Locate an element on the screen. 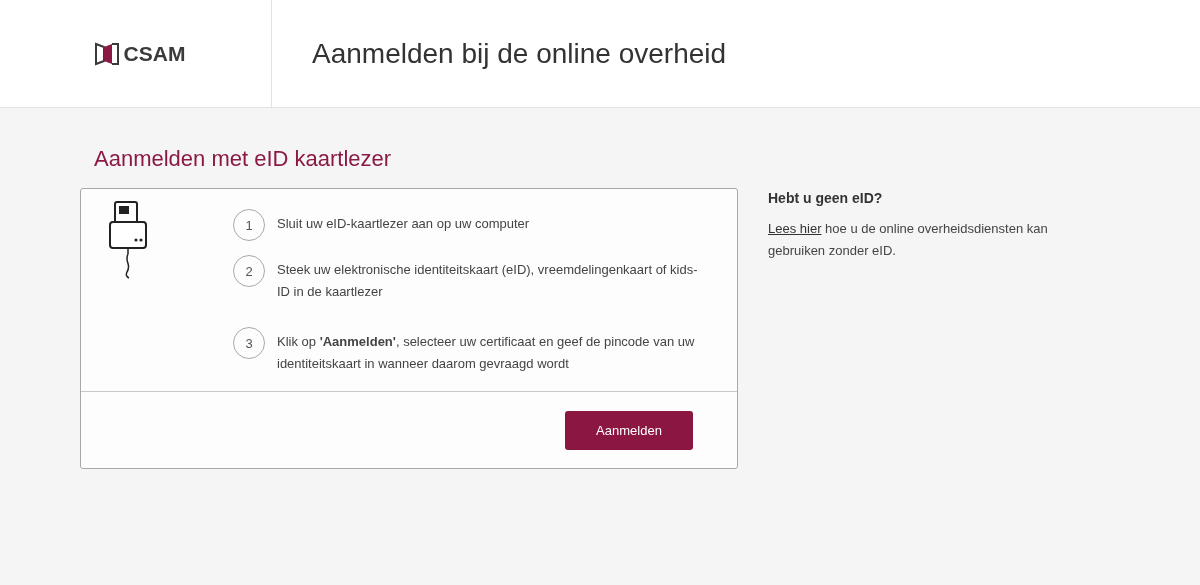 This screenshot has width=1200, height=585. step-text: Klik op 'Aanmelden', selecteer uw certificaat en geef de pincode van uw identiteitskaart in wanneer daarom gevraagd wordt is located at coordinates (486, 353).